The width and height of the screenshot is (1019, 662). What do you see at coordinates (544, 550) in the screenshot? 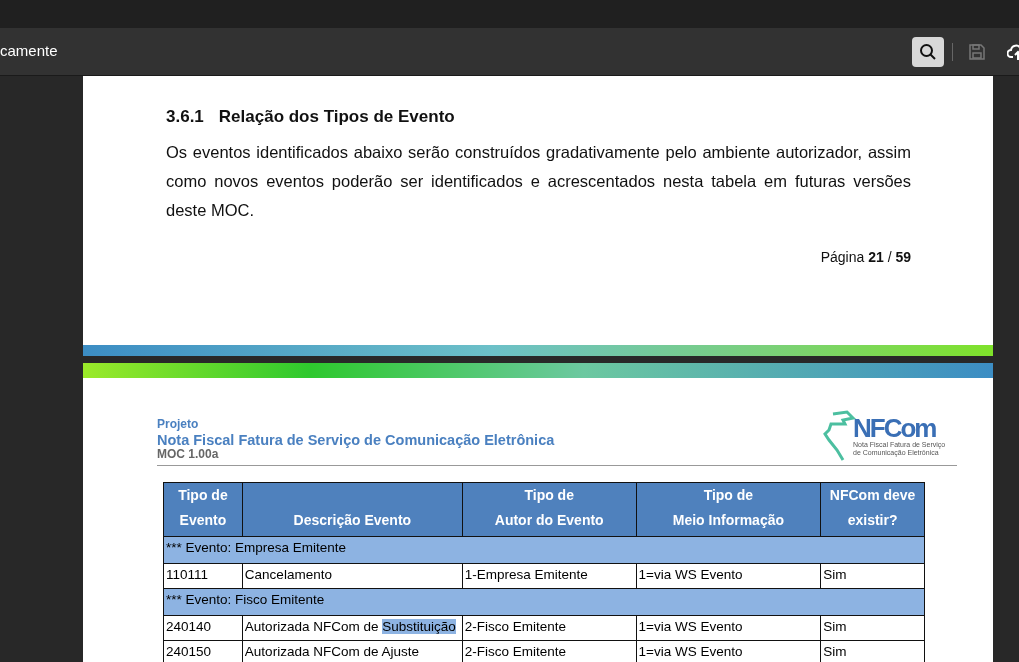
I see `group-row: *** Evento: Empresa Emitente` at bounding box center [544, 550].